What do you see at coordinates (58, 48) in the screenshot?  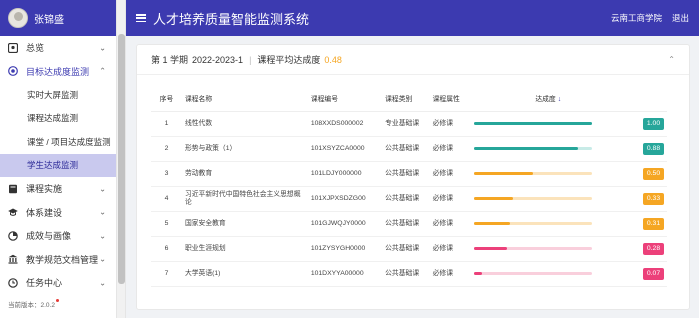 I see `sidebar-item-overview: 总览 ⌄` at bounding box center [58, 48].